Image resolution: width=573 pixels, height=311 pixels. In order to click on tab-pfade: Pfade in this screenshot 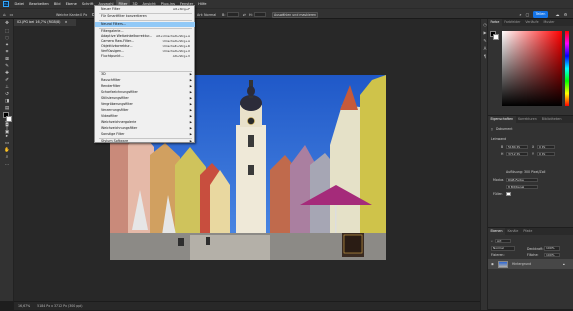, I will do `click(528, 231)`.